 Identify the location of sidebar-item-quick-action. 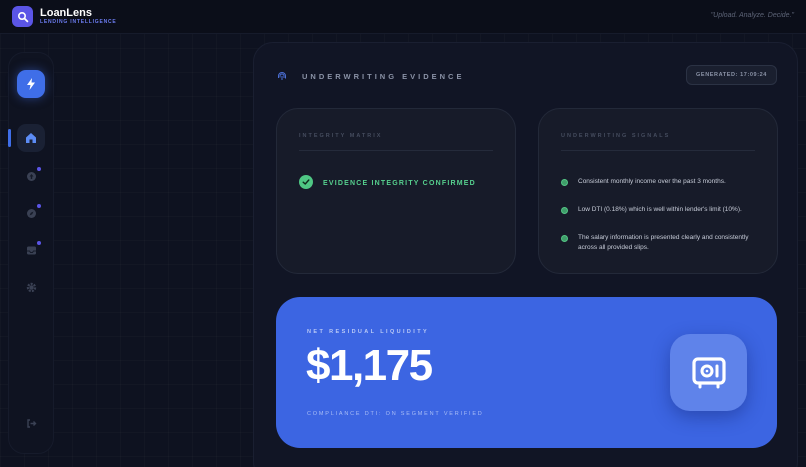
(31, 84).